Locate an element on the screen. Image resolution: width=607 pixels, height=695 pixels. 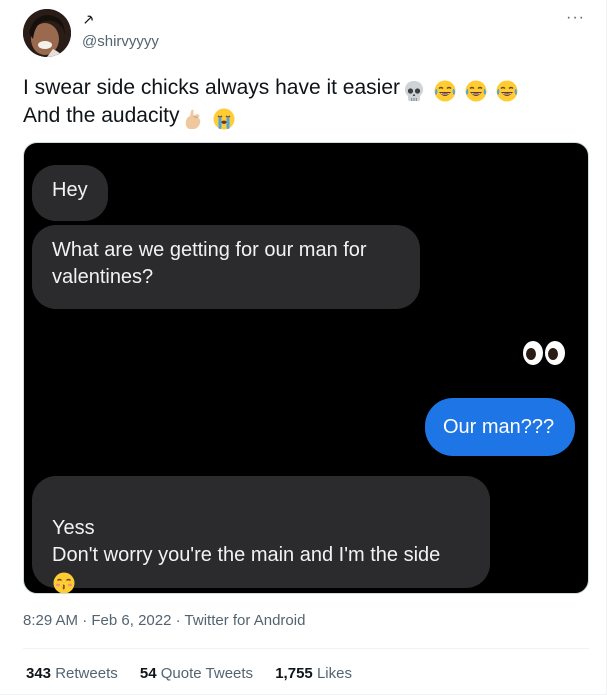
kissing-emoji is located at coordinates (64, 582).